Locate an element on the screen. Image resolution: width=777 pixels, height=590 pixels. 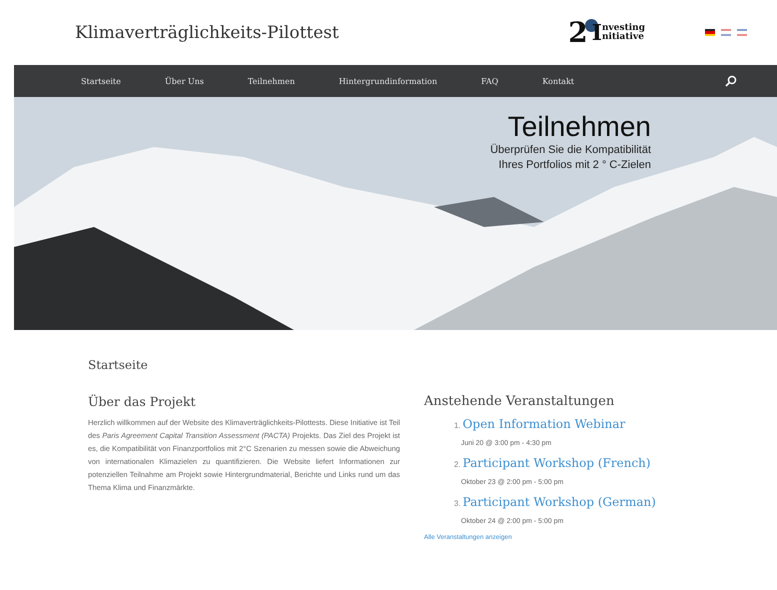
list-number: 1. is located at coordinates (457, 425).